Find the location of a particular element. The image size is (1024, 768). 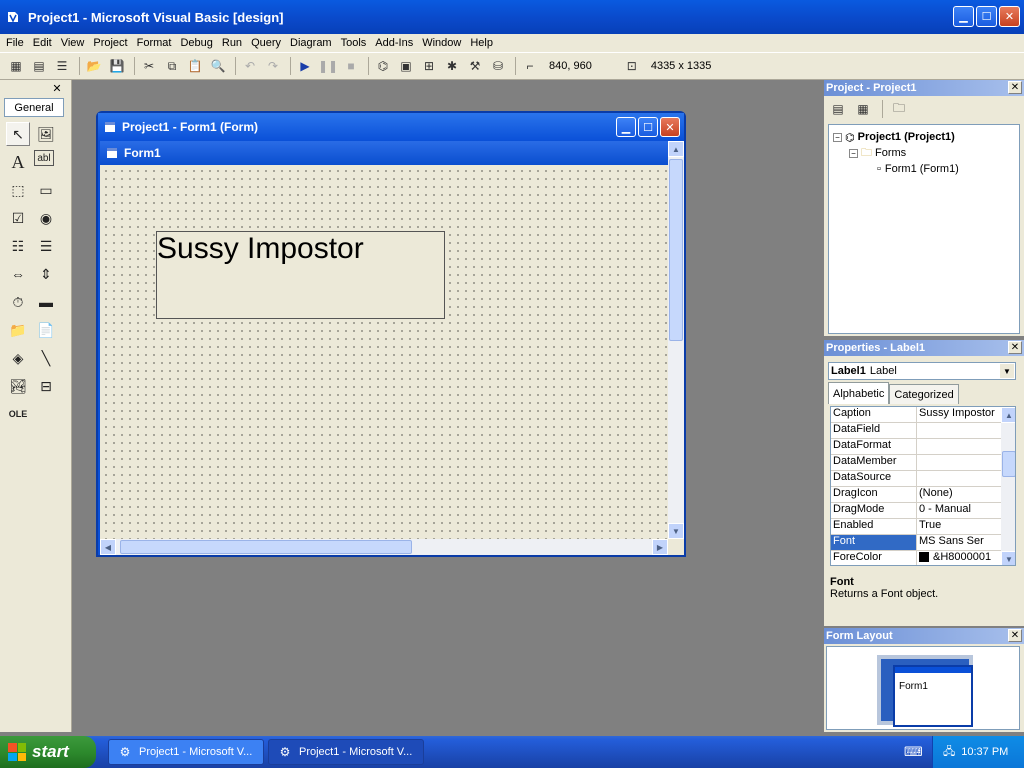

property-row: DragMode 0 - Manual is located at coordinates (923, 511).